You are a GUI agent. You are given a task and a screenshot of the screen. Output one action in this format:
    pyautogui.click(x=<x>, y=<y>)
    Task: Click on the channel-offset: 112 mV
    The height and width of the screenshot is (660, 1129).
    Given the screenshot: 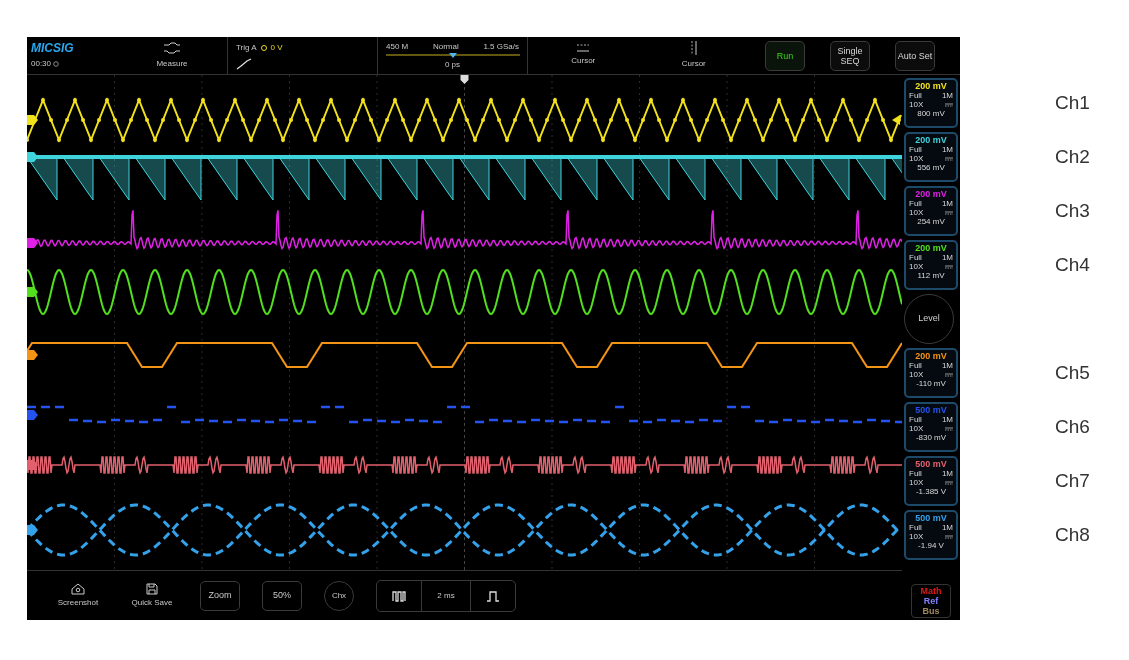 What is the action you would take?
    pyautogui.click(x=931, y=275)
    